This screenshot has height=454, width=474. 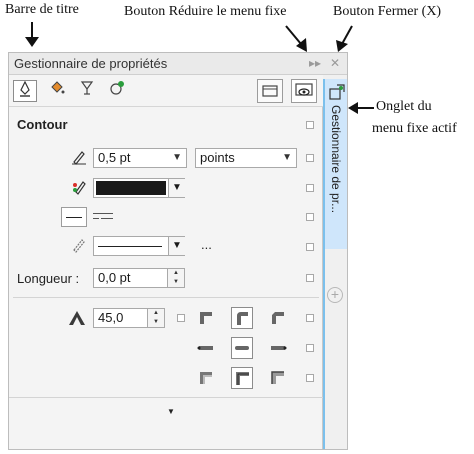 I want to click on outline-width-checkbox, so click(x=310, y=158).